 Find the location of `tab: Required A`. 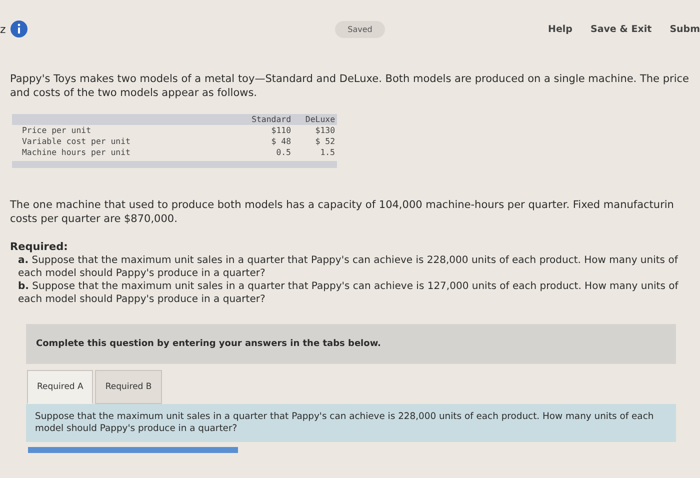

tab: Required A is located at coordinates (60, 387).